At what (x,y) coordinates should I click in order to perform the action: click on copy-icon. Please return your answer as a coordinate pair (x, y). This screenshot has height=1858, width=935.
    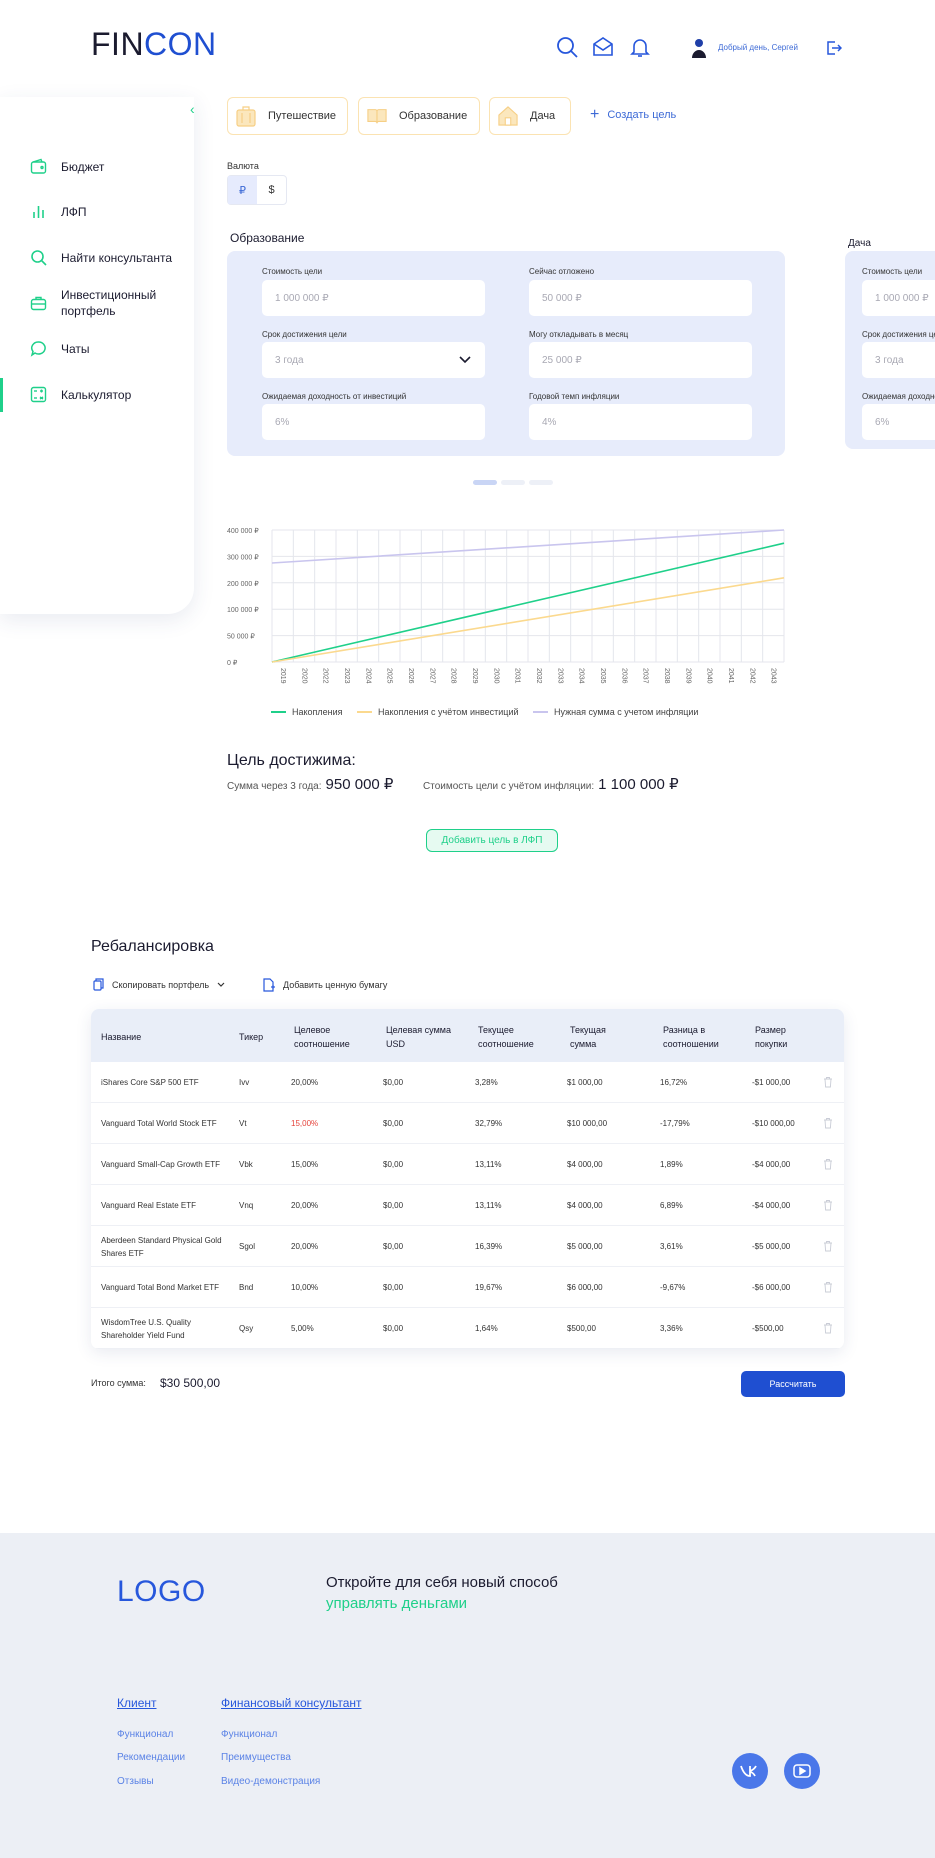
    Looking at the image, I should click on (98, 984).